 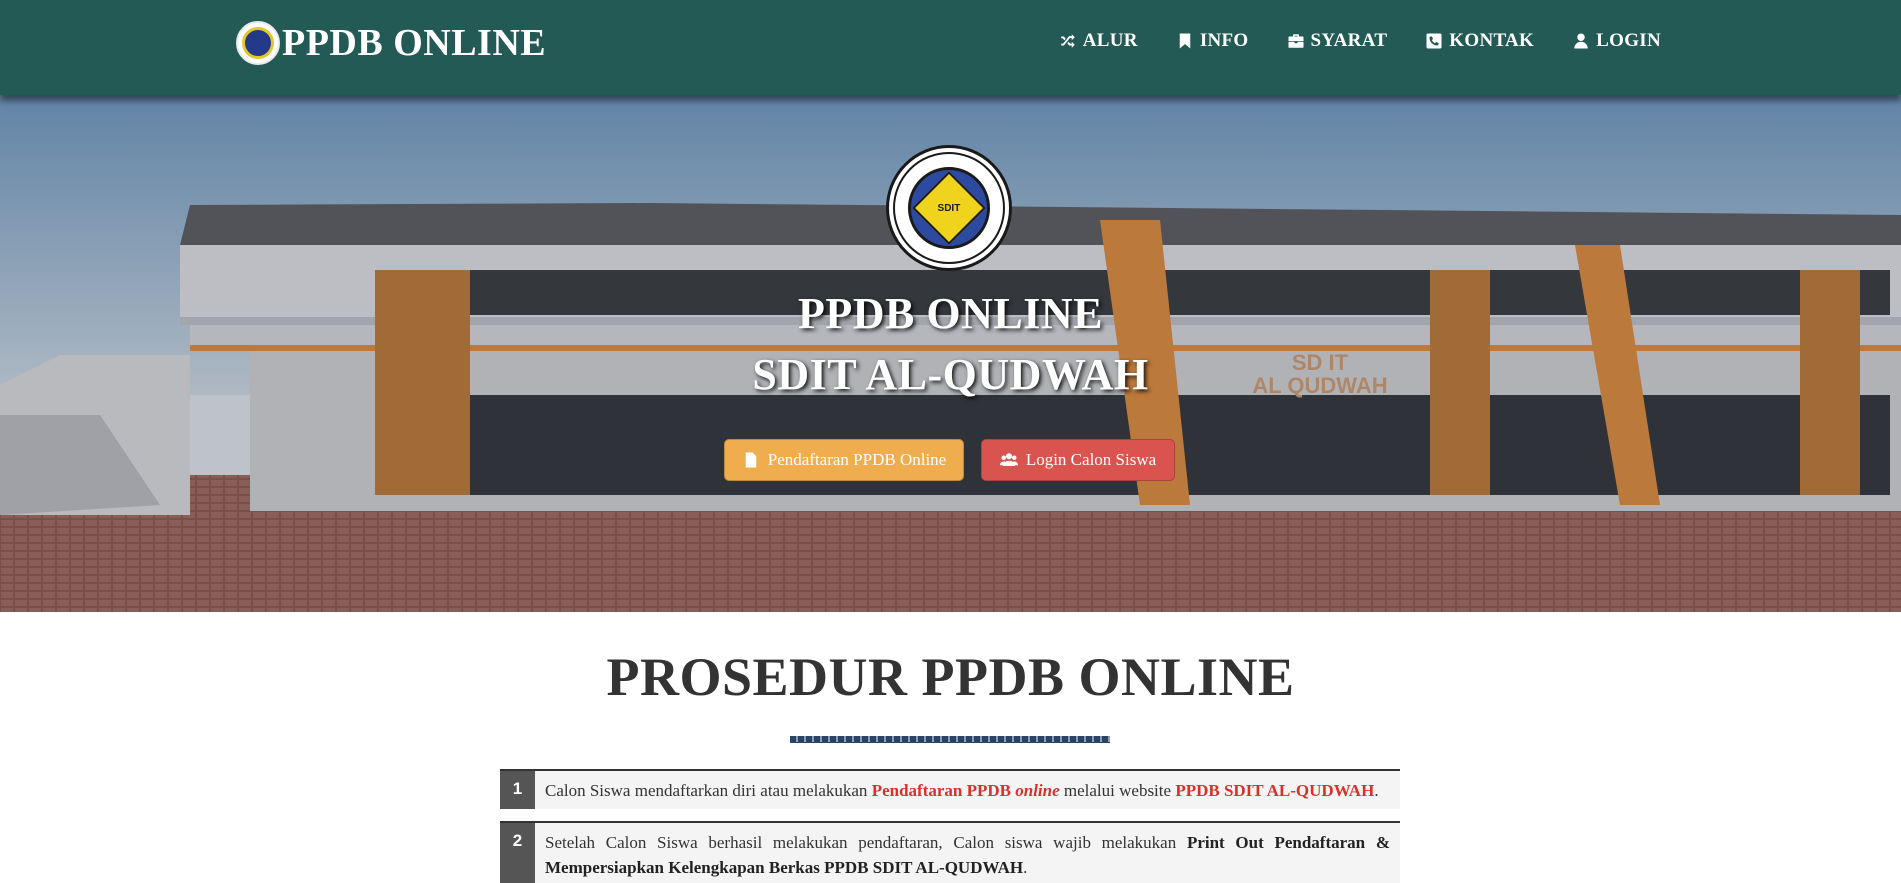 I want to click on briefcase-icon, so click(x=1296, y=41).